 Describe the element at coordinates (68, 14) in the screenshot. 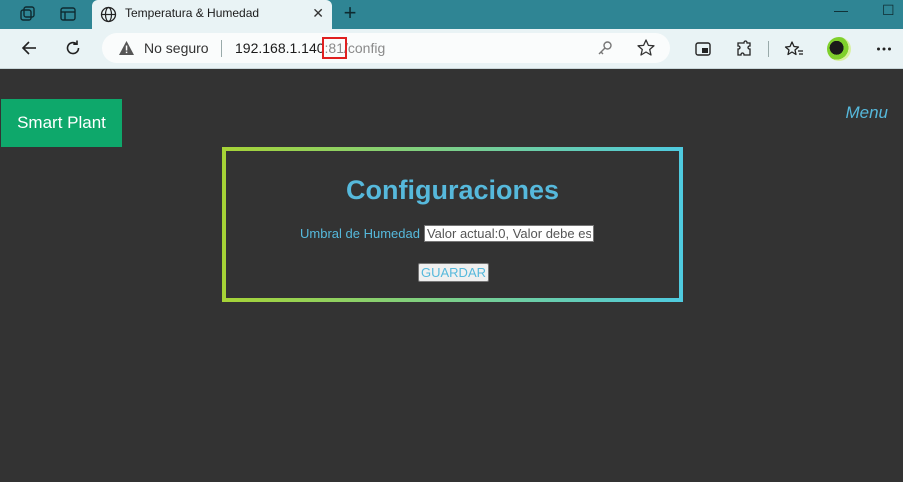

I see `tab-actions-icon` at that location.